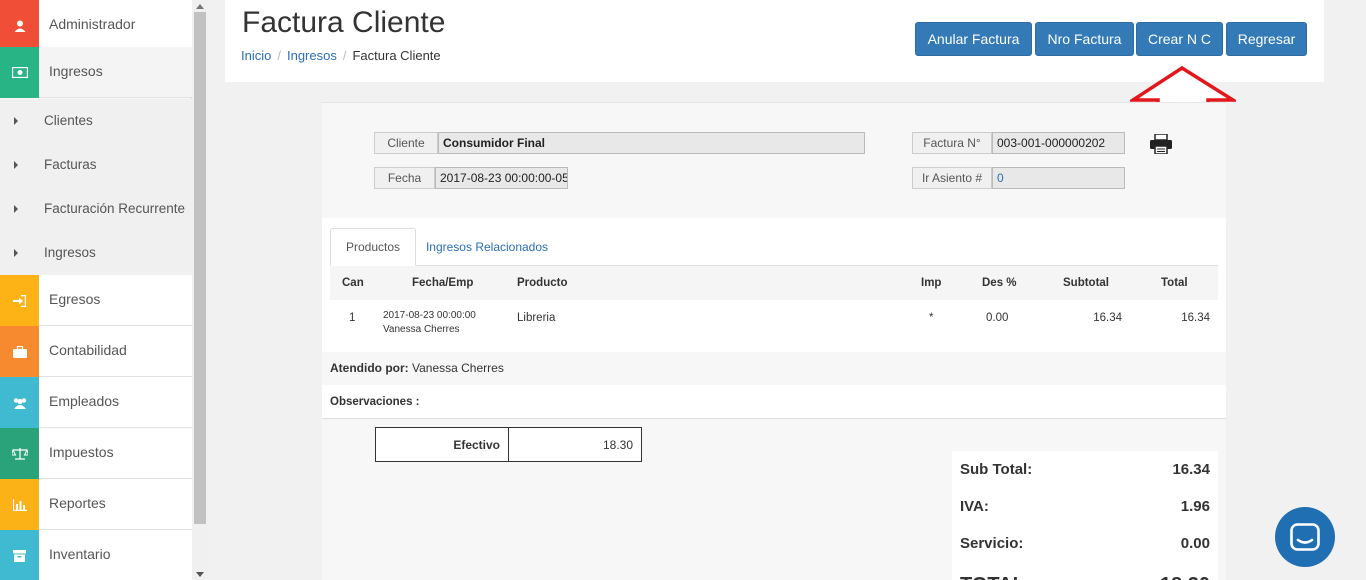 The height and width of the screenshot is (580, 1366). I want to click on sign-in-icon, so click(19, 300).